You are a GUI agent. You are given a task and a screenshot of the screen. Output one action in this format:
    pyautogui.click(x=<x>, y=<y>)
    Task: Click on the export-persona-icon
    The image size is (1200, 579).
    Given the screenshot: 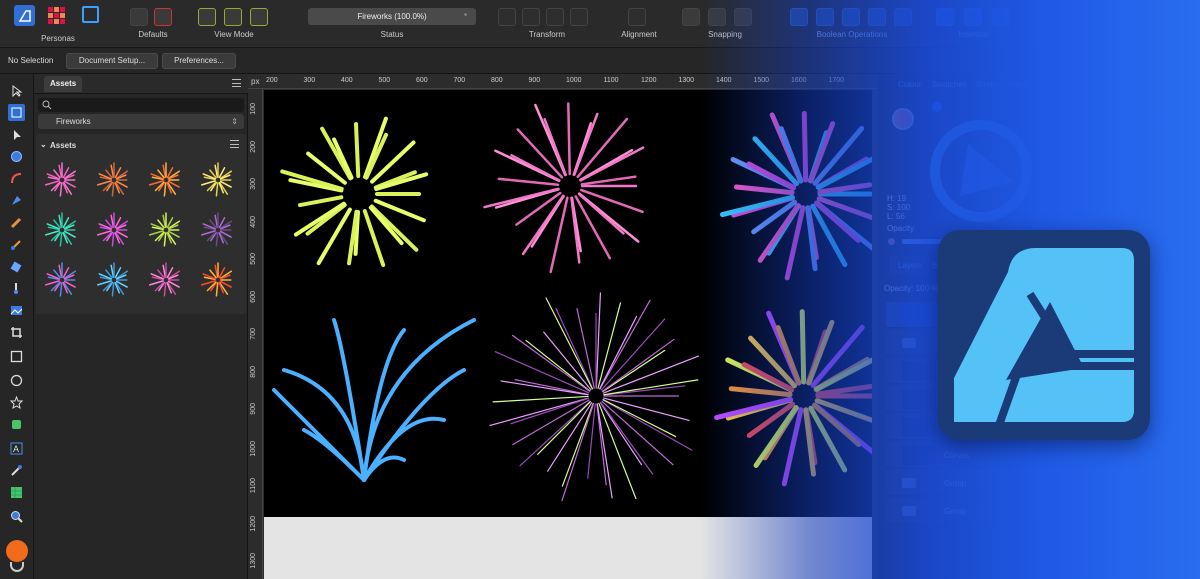 What is the action you would take?
    pyautogui.click(x=90, y=14)
    